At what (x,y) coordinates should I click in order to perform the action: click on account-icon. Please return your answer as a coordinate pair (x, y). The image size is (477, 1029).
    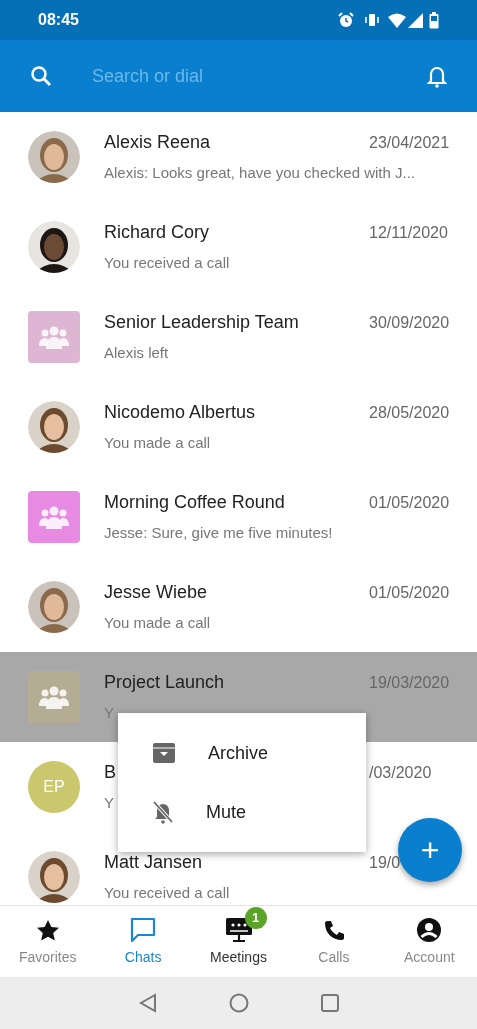
    Looking at the image, I should click on (429, 930).